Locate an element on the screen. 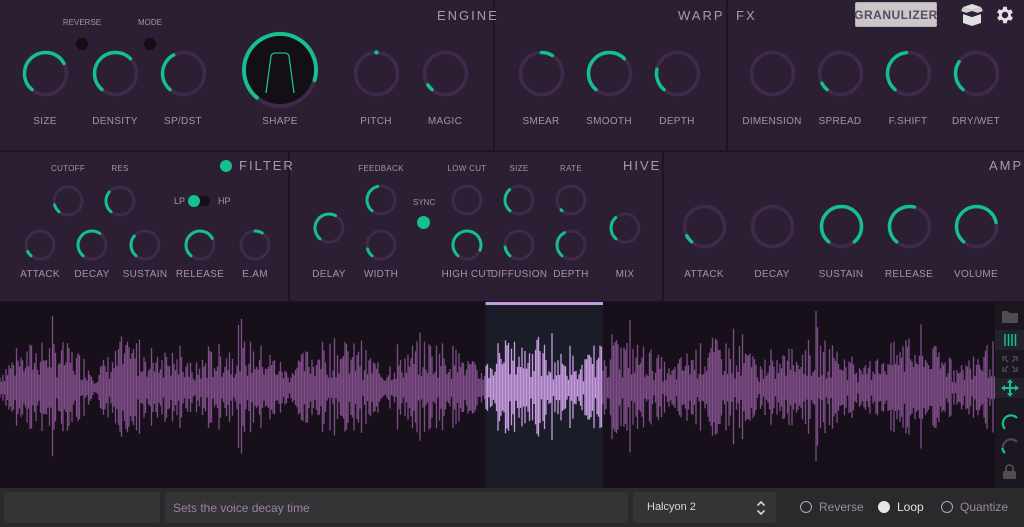 The width and height of the screenshot is (1024, 527). hp-label: HP is located at coordinates (224, 201).